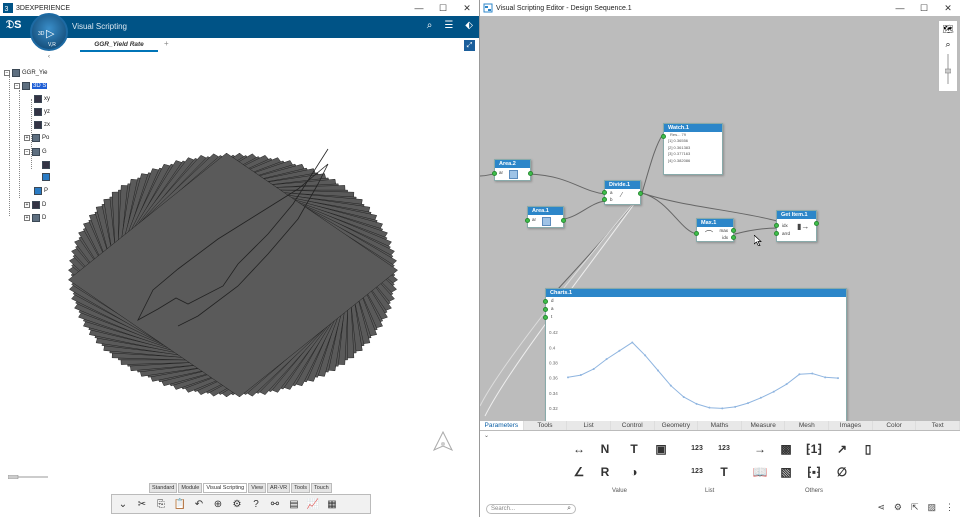 The image size is (960, 517). Describe the element at coordinates (842, 472) in the screenshot. I see `null-icon: ∅` at that location.